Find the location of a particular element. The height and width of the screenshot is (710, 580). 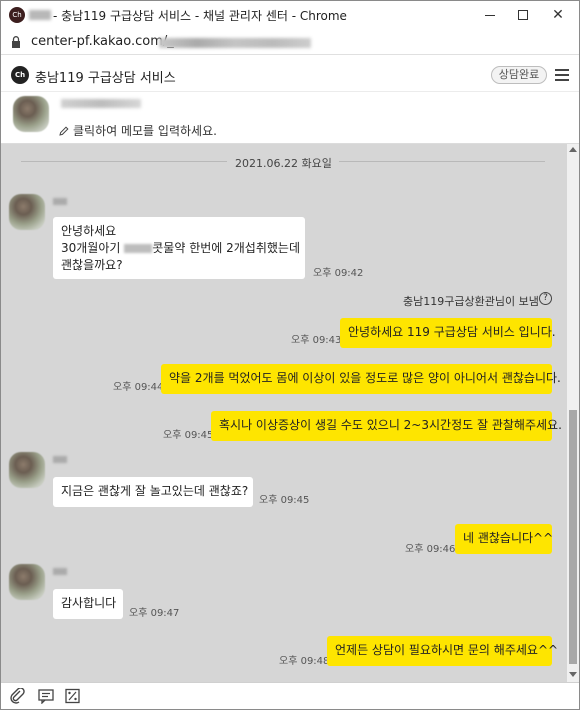

customer-profile: 클릭하여 메모를 입력하세요. is located at coordinates (290, 118).